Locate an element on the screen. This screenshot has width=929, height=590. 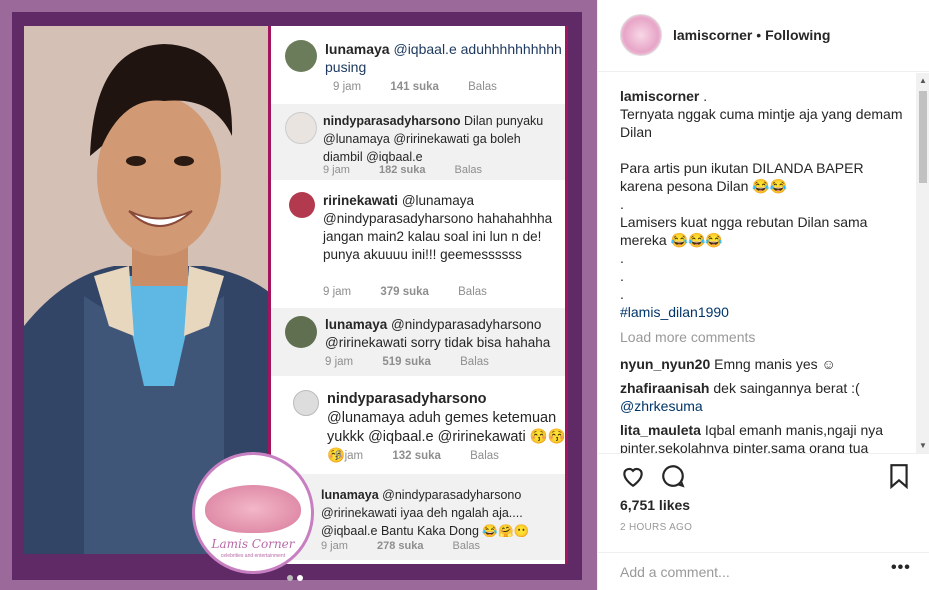
image-comment-likes: 519 suka is located at coordinates (406, 362).